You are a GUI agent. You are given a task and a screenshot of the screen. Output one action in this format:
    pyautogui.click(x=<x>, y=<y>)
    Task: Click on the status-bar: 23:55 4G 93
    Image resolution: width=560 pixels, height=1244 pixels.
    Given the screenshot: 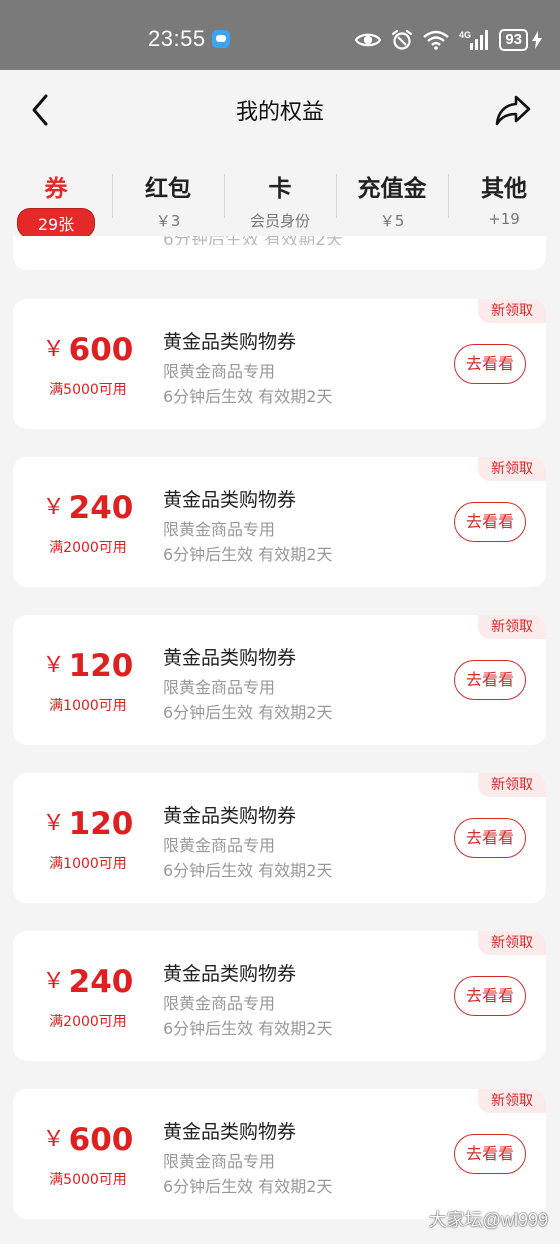 What is the action you would take?
    pyautogui.click(x=280, y=35)
    